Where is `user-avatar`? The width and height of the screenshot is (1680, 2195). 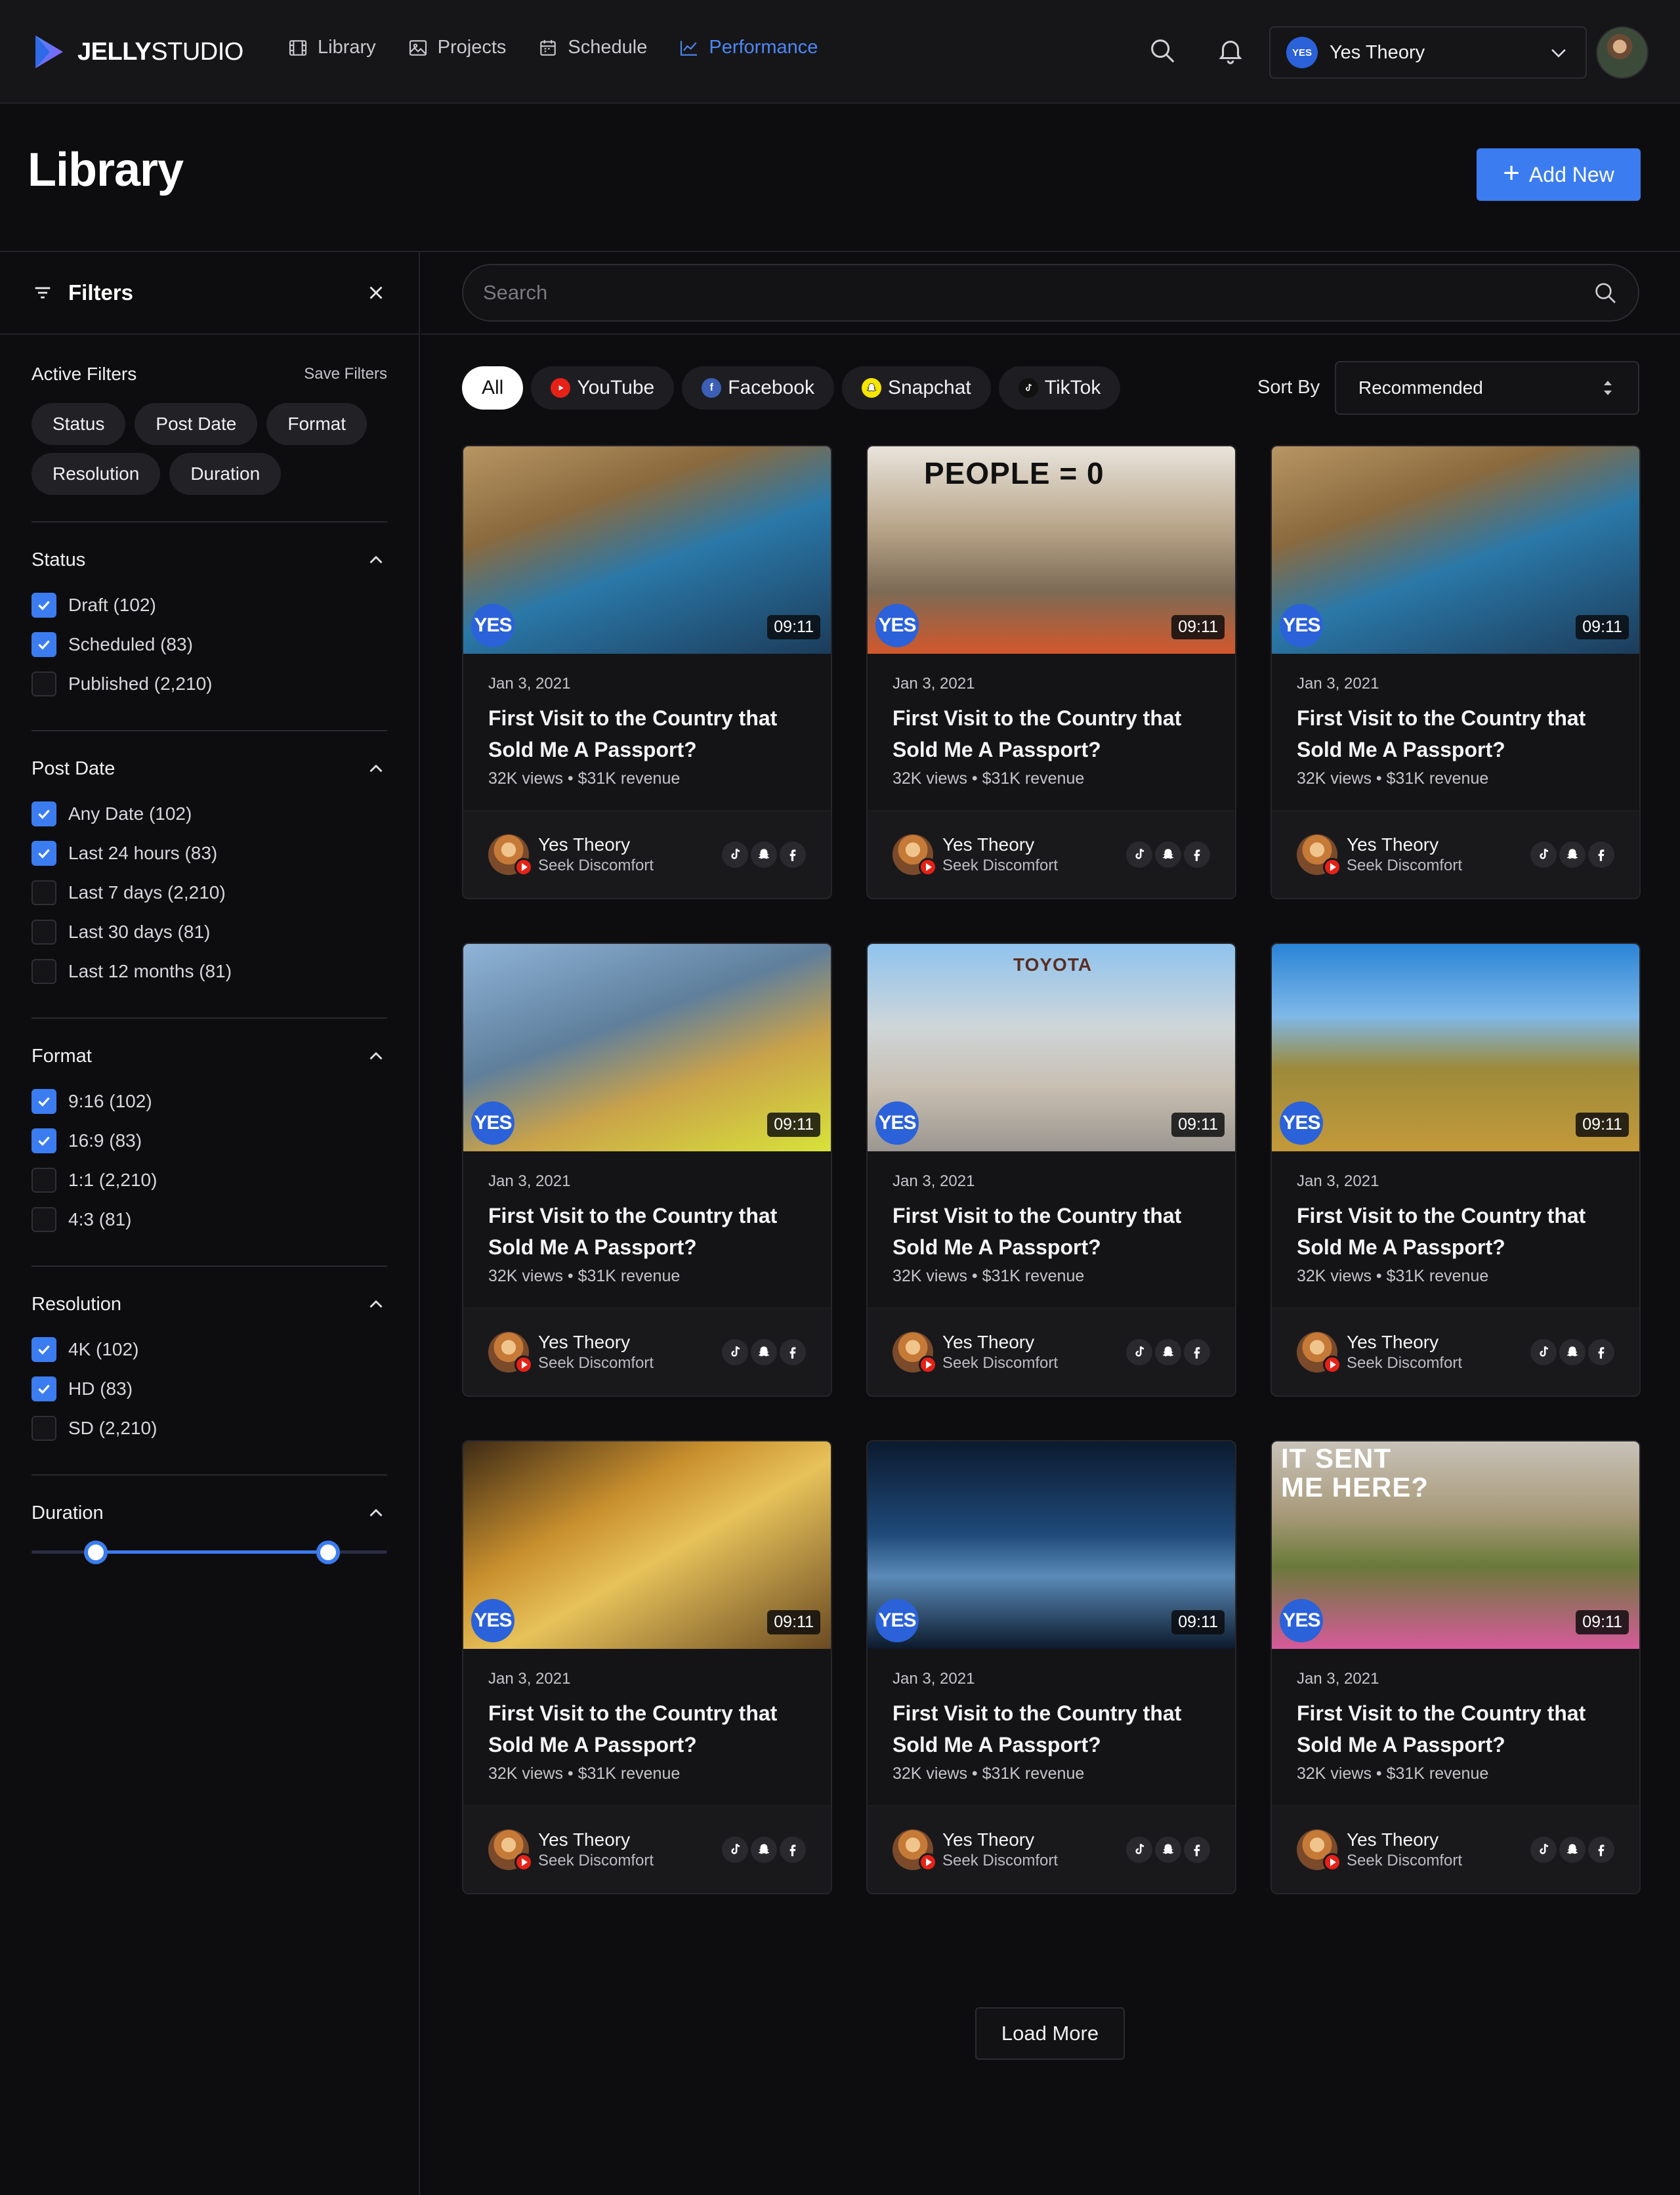 user-avatar is located at coordinates (1622, 52).